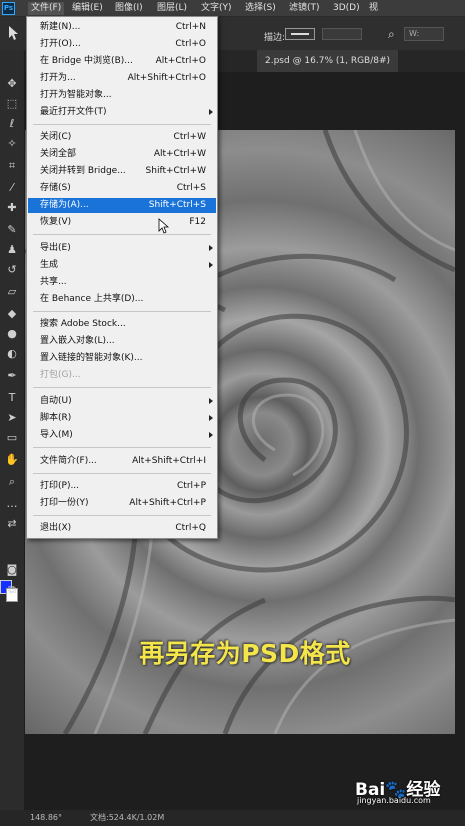 The image size is (465, 826). What do you see at coordinates (122, 486) in the screenshot?
I see `menu-item-print: 打印(P)... Ctrl+P` at bounding box center [122, 486].